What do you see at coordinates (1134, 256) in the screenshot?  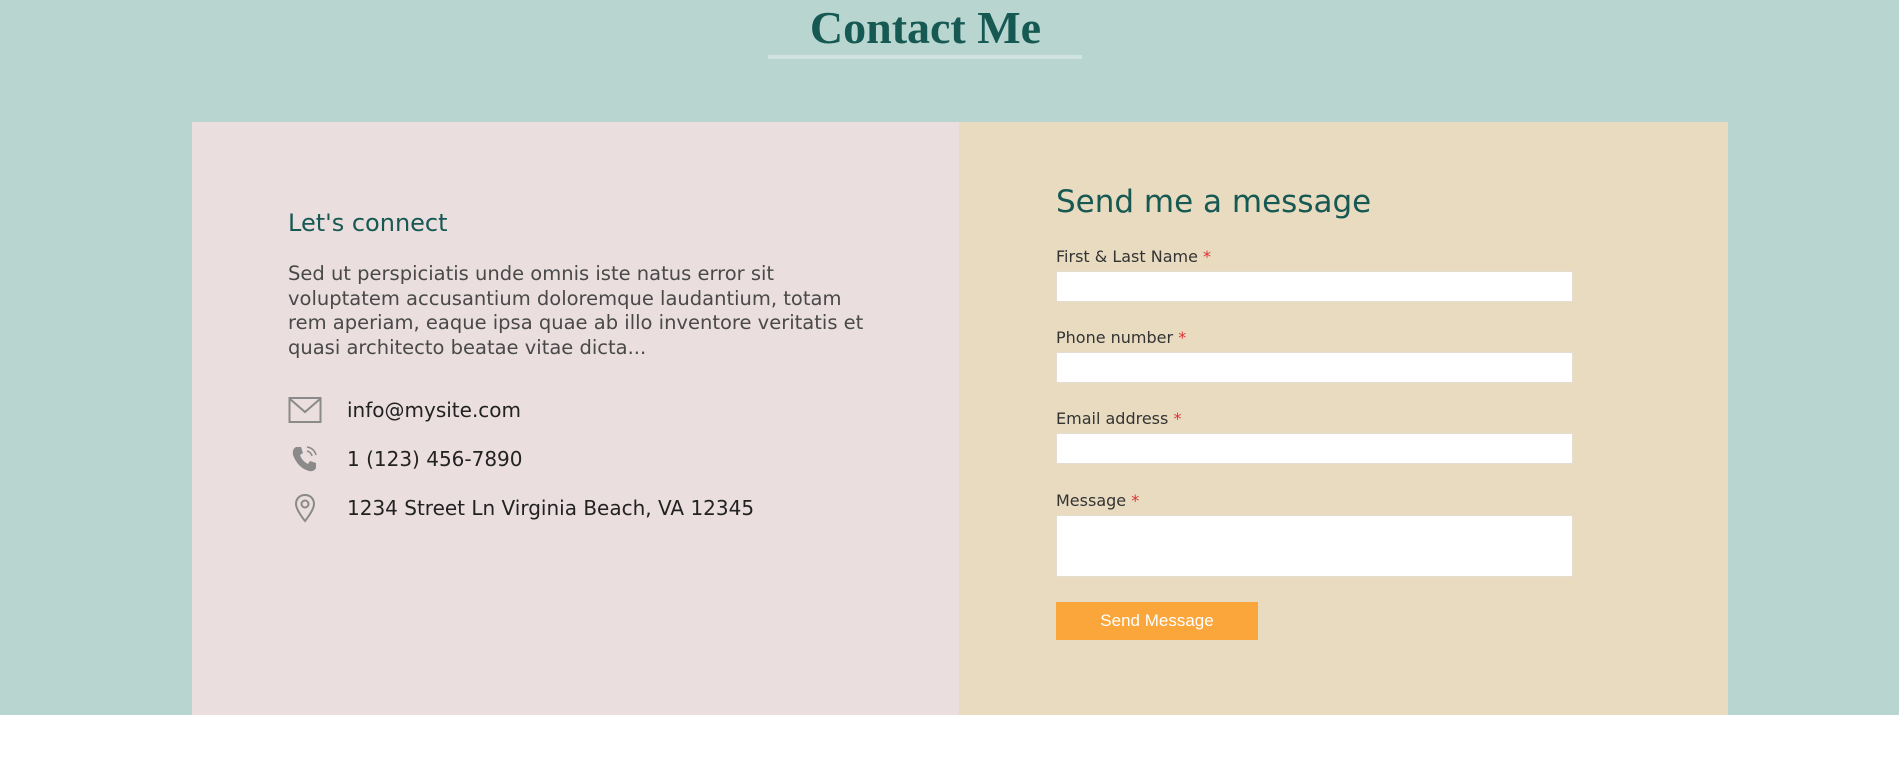 I see `name-label: First & Last Name *` at bounding box center [1134, 256].